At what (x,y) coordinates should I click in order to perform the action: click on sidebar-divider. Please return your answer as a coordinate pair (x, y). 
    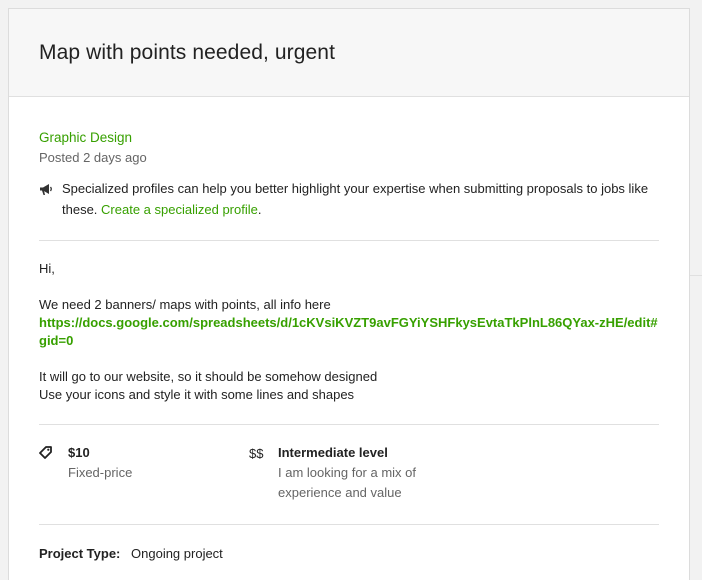
    Looking at the image, I should click on (696, 275).